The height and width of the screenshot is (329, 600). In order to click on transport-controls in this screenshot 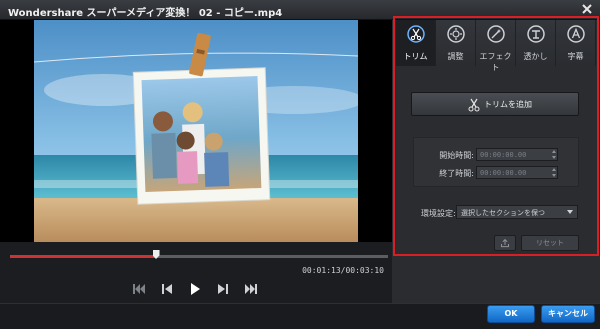, I will do `click(197, 289)`.